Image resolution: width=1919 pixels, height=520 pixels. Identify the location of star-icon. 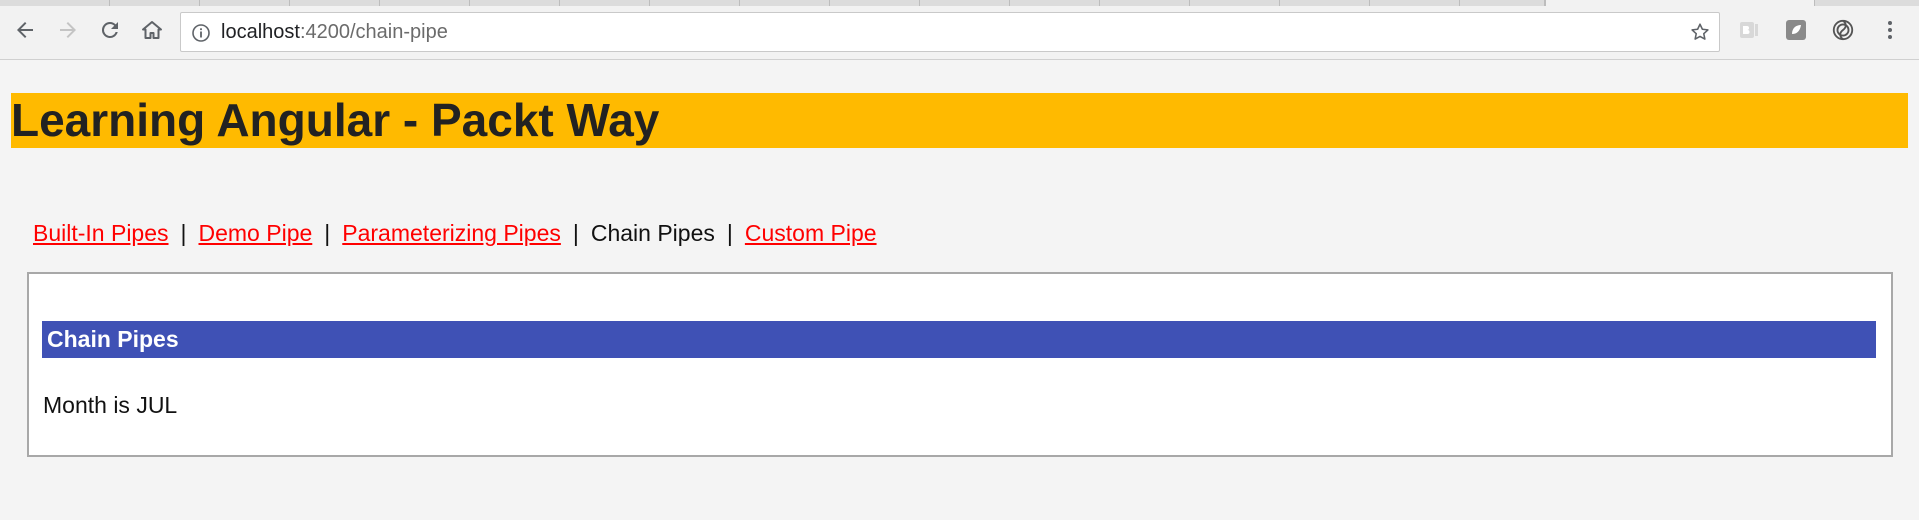
(1700, 32).